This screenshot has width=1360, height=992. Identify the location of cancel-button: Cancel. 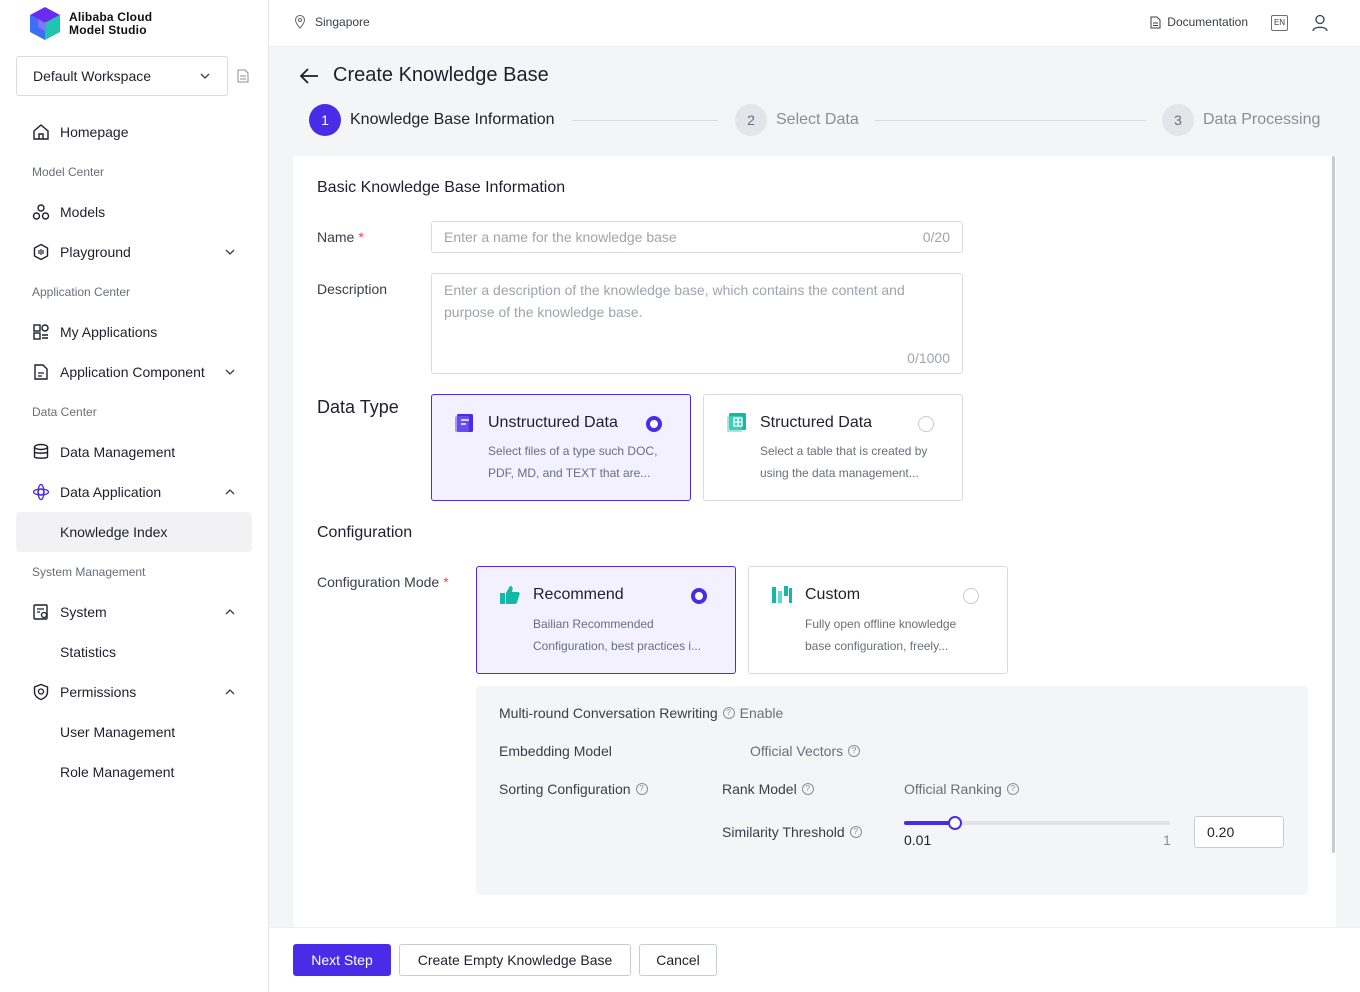
(678, 960).